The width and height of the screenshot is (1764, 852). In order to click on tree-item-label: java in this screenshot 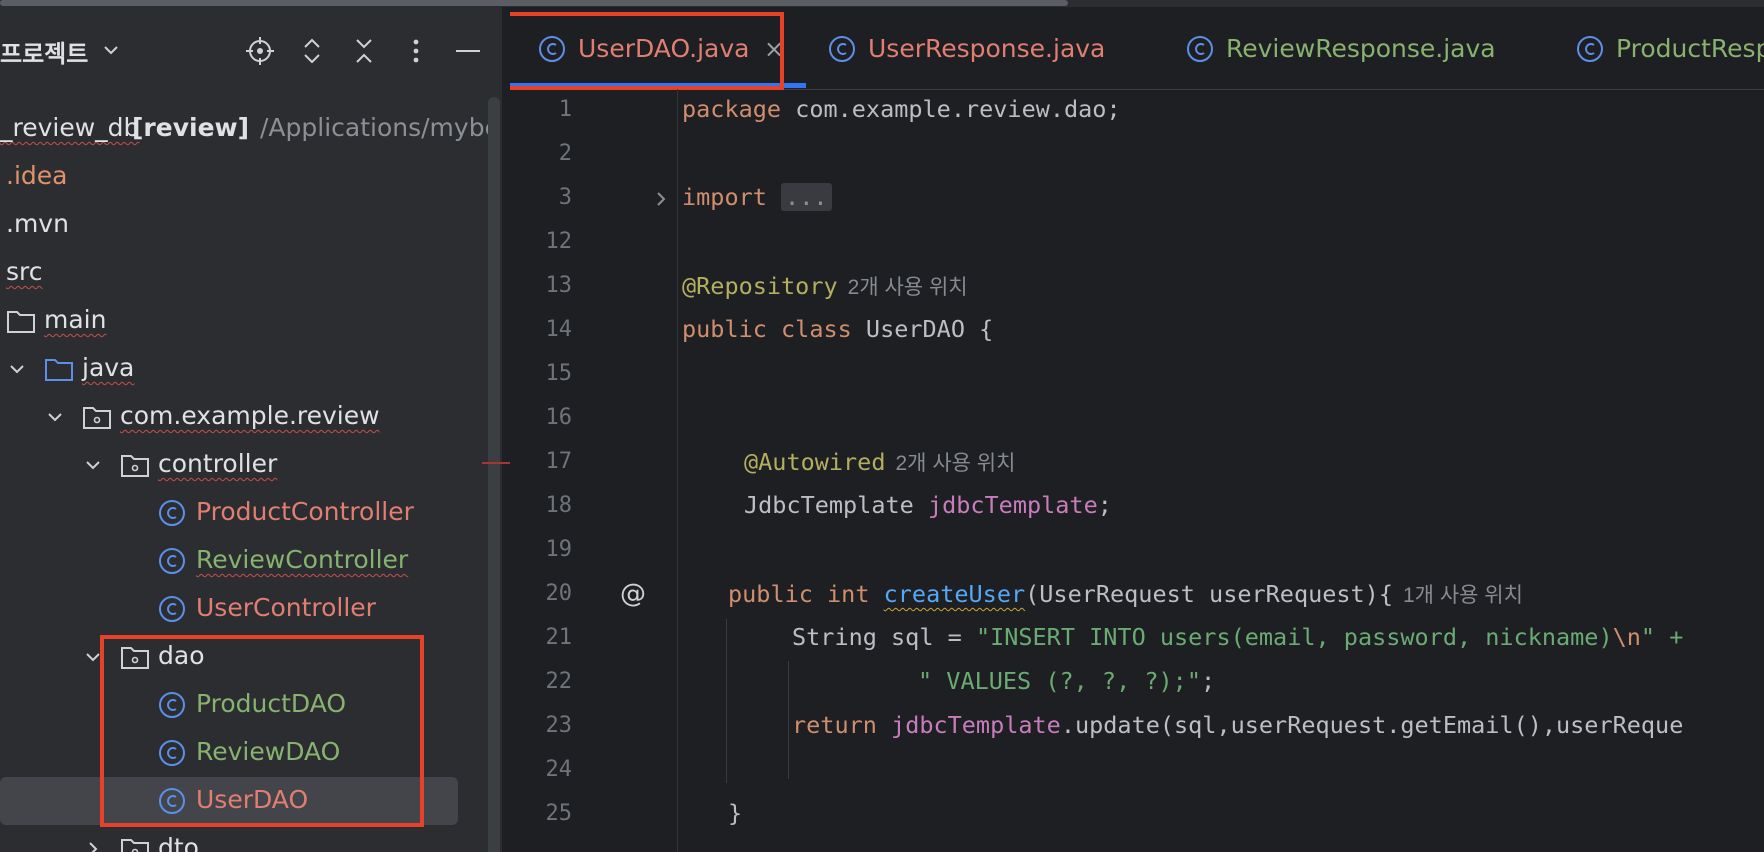, I will do `click(108, 367)`.